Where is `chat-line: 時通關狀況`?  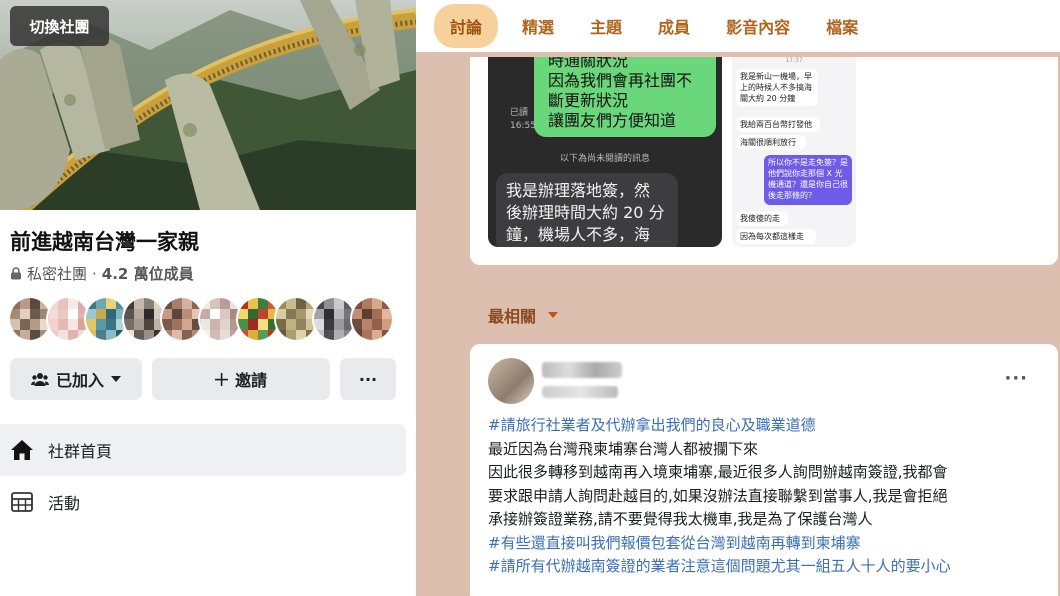 chat-line: 時通關狀況 is located at coordinates (588, 63).